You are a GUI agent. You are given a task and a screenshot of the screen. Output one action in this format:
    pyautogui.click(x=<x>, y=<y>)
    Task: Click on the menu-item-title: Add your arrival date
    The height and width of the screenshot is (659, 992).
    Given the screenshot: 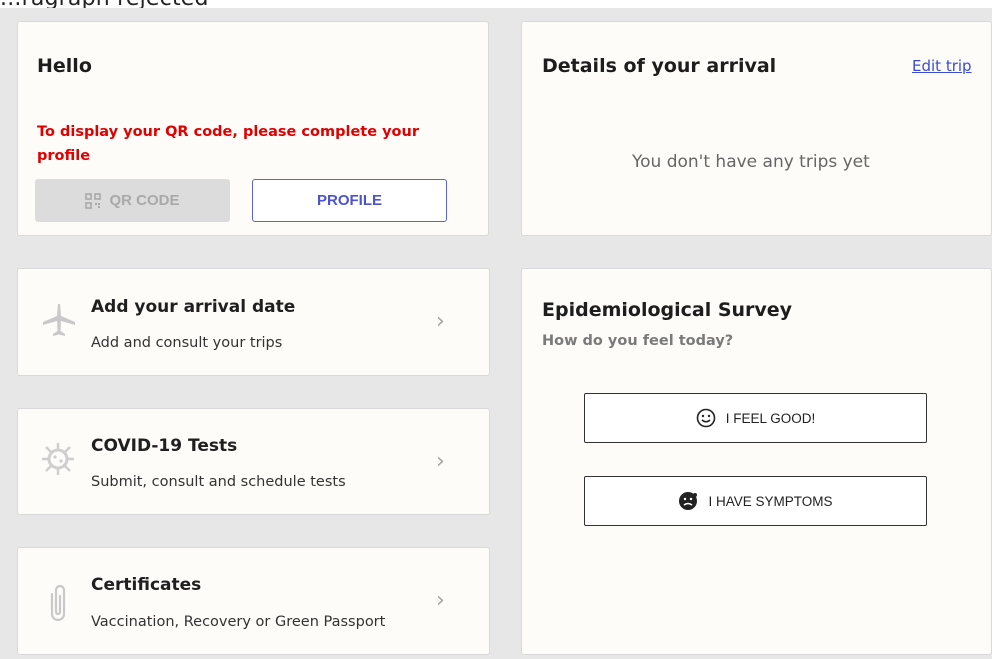 What is the action you would take?
    pyautogui.click(x=193, y=307)
    